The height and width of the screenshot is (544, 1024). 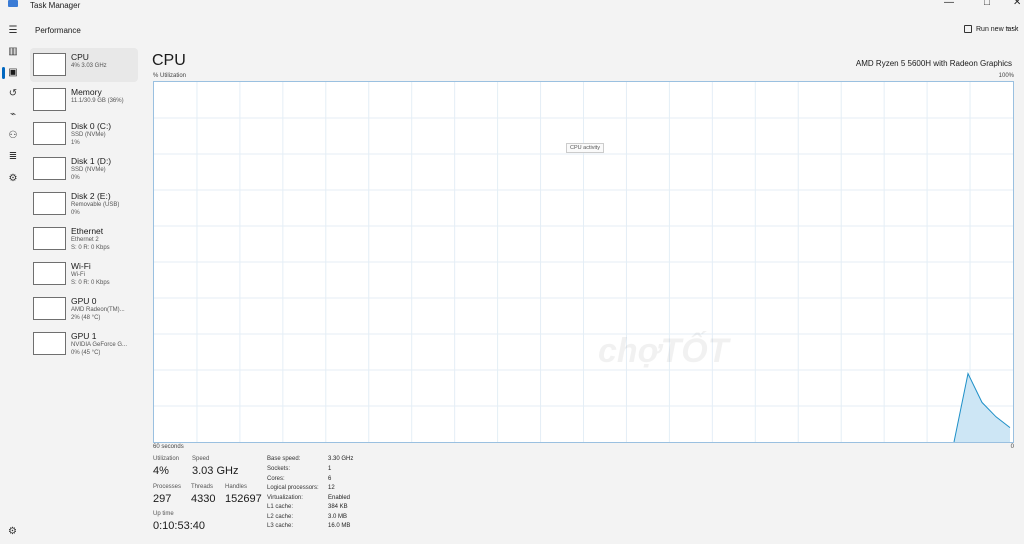 I want to click on services-icon: ⚙, so click(x=13, y=179).